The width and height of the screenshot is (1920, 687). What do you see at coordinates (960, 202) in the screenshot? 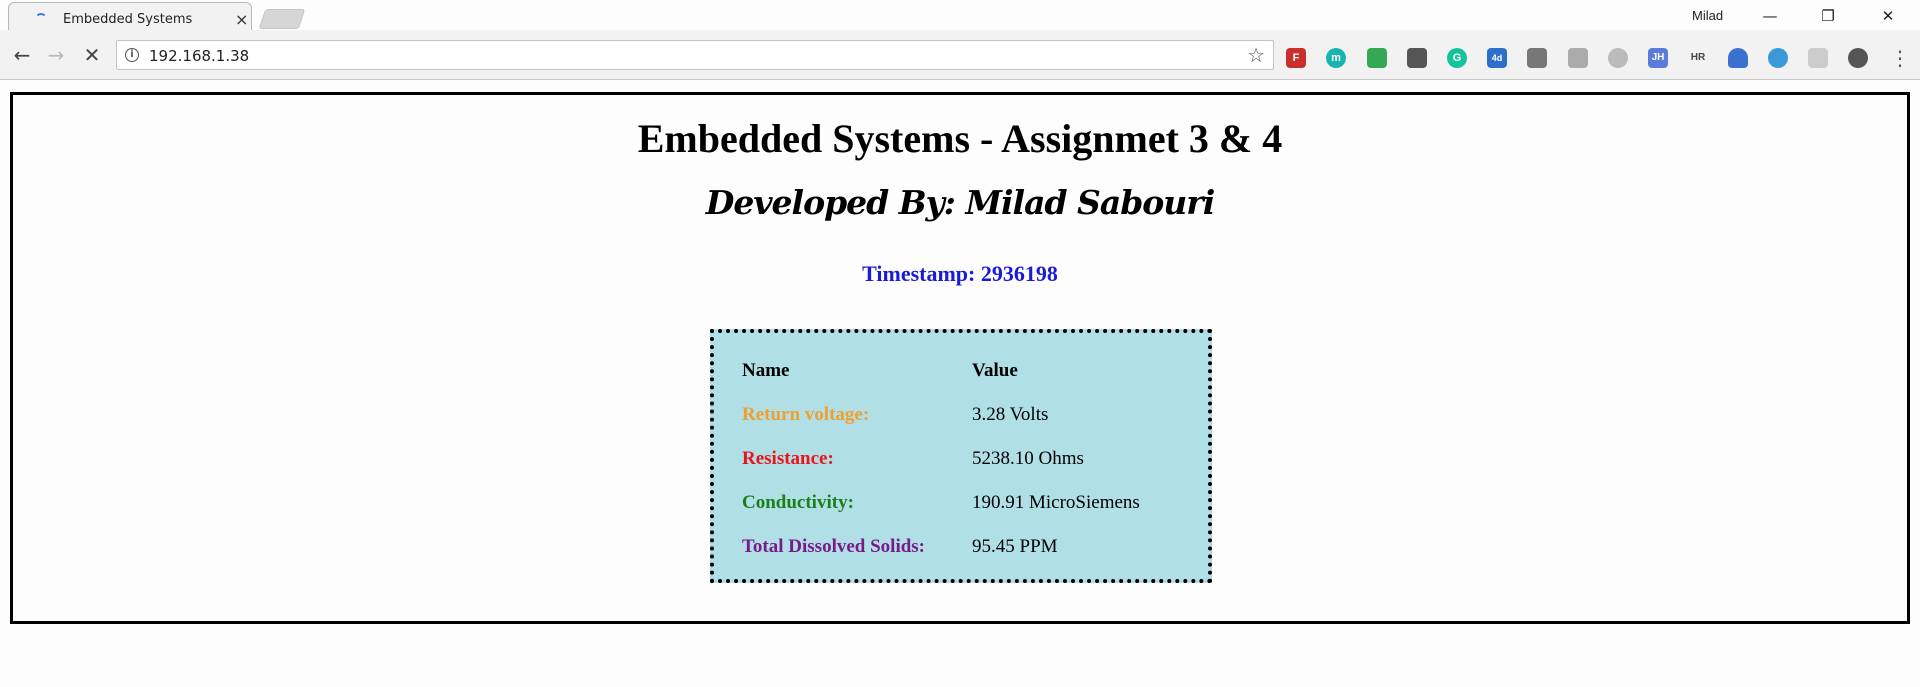
I see `page-subtitle: Developed By: Milad Sabouri` at bounding box center [960, 202].